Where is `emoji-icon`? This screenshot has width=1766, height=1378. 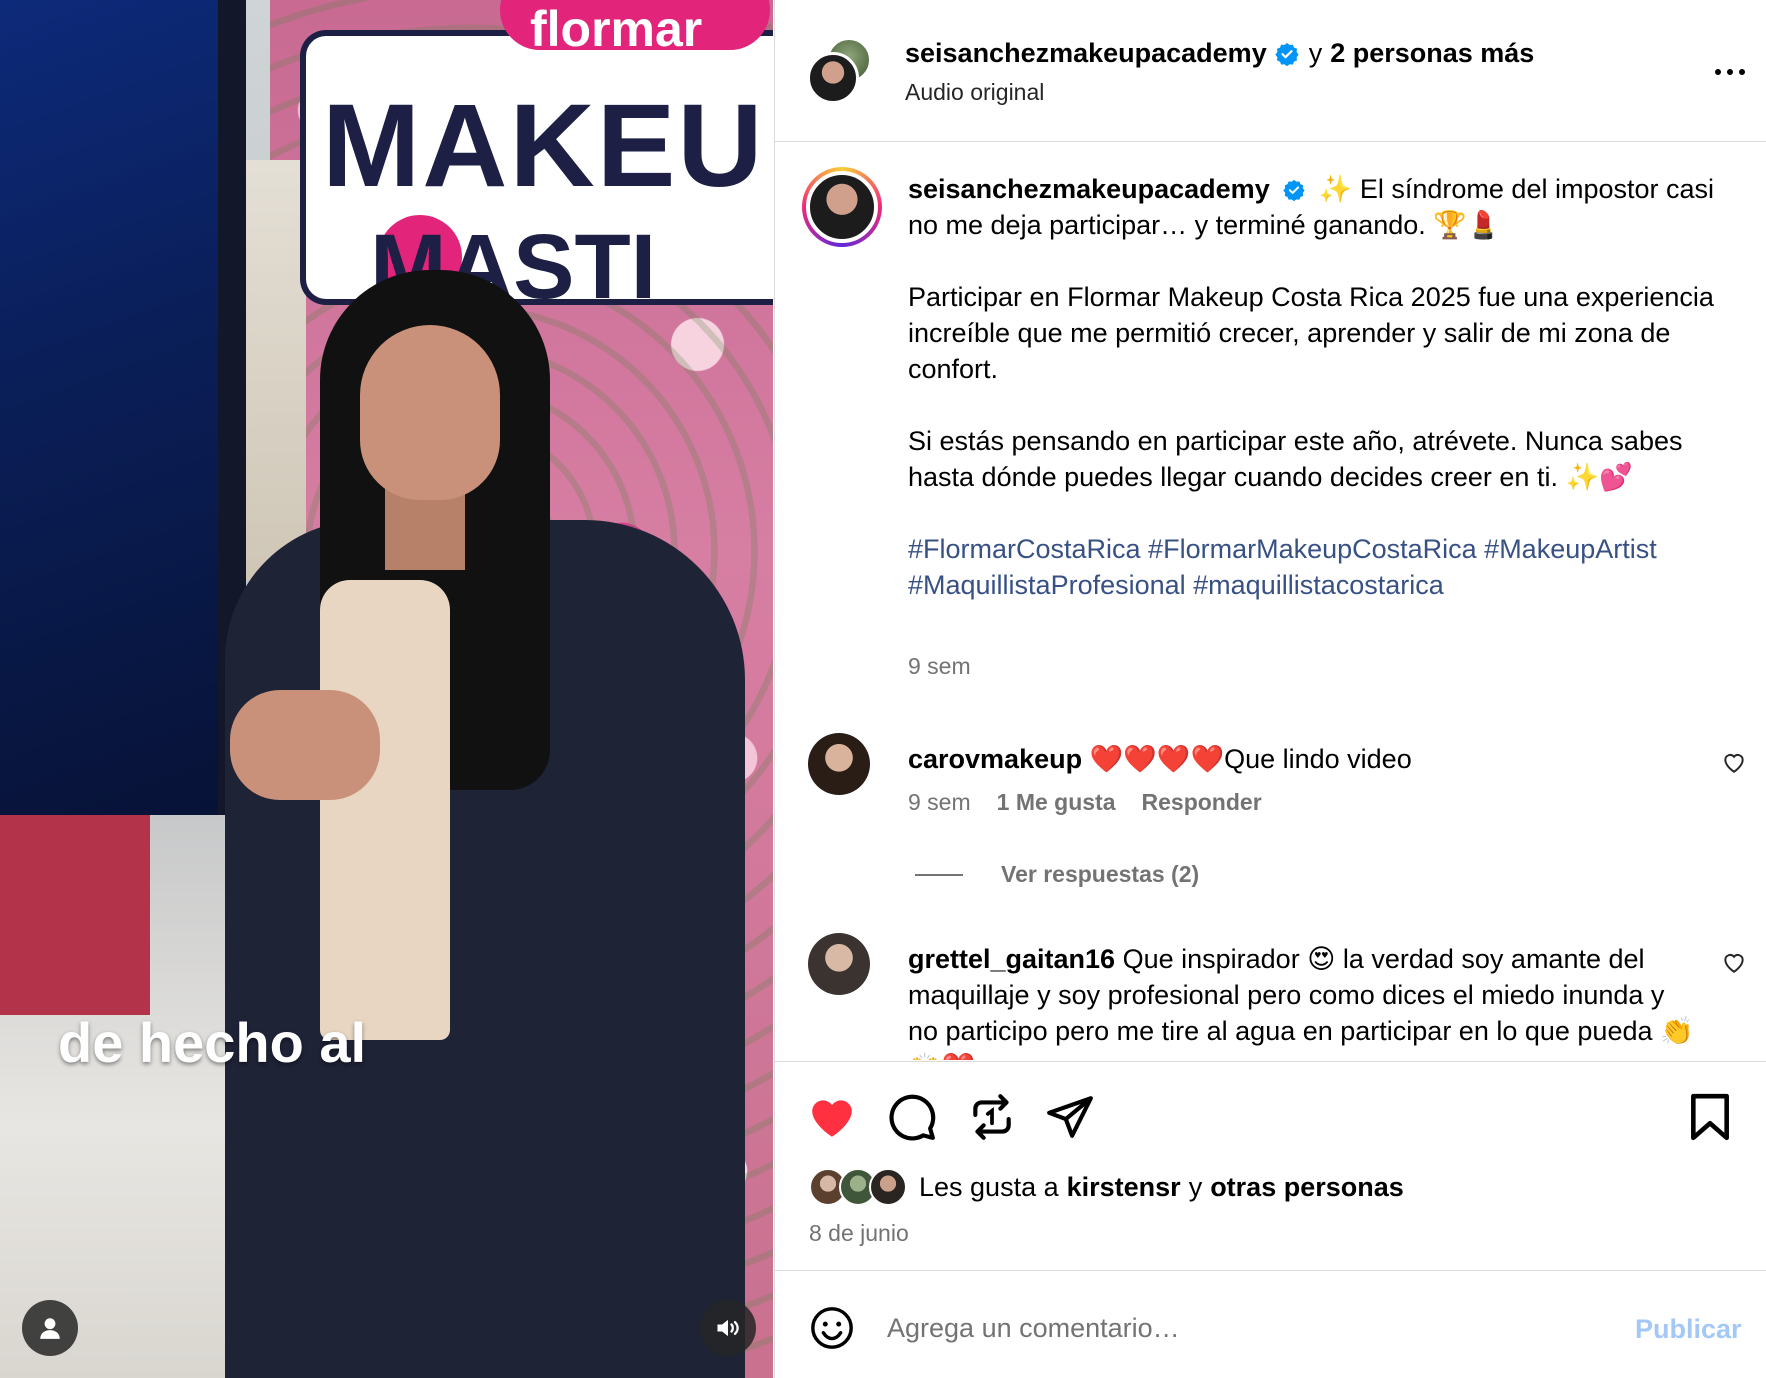
emoji-icon is located at coordinates (832, 1328).